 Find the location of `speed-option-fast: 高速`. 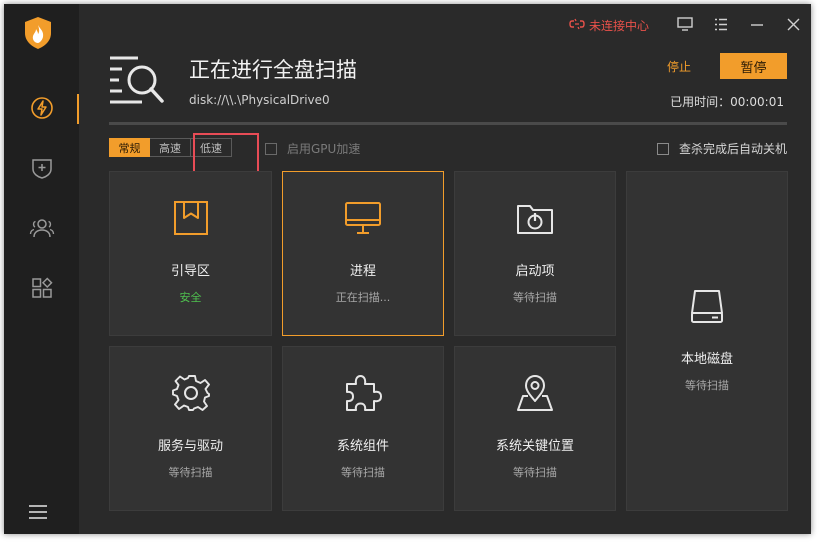

speed-option-fast: 高速 is located at coordinates (170, 147).